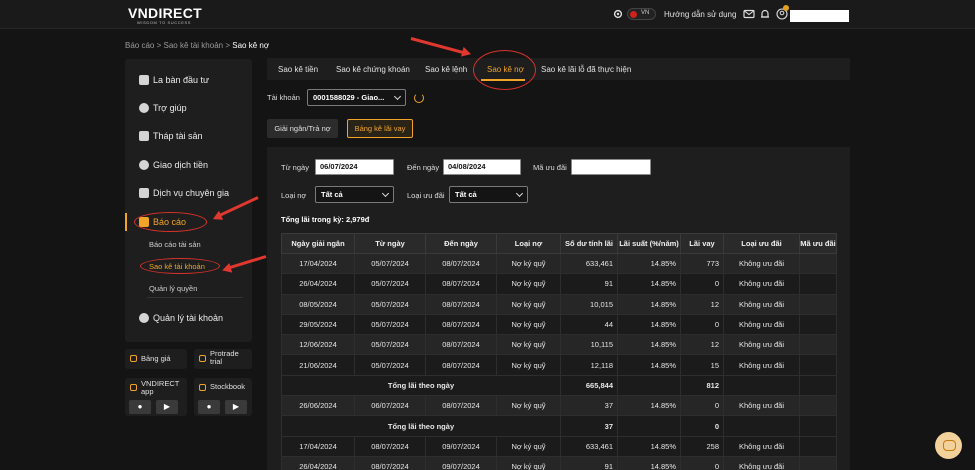  I want to click on bell-icon, so click(765, 14).